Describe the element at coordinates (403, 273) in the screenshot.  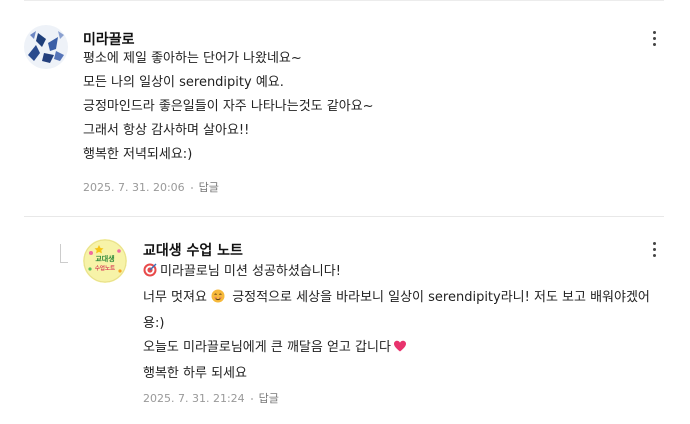
I see `comment-line: 미라끌로님 미션 성공하셨습니다!` at that location.